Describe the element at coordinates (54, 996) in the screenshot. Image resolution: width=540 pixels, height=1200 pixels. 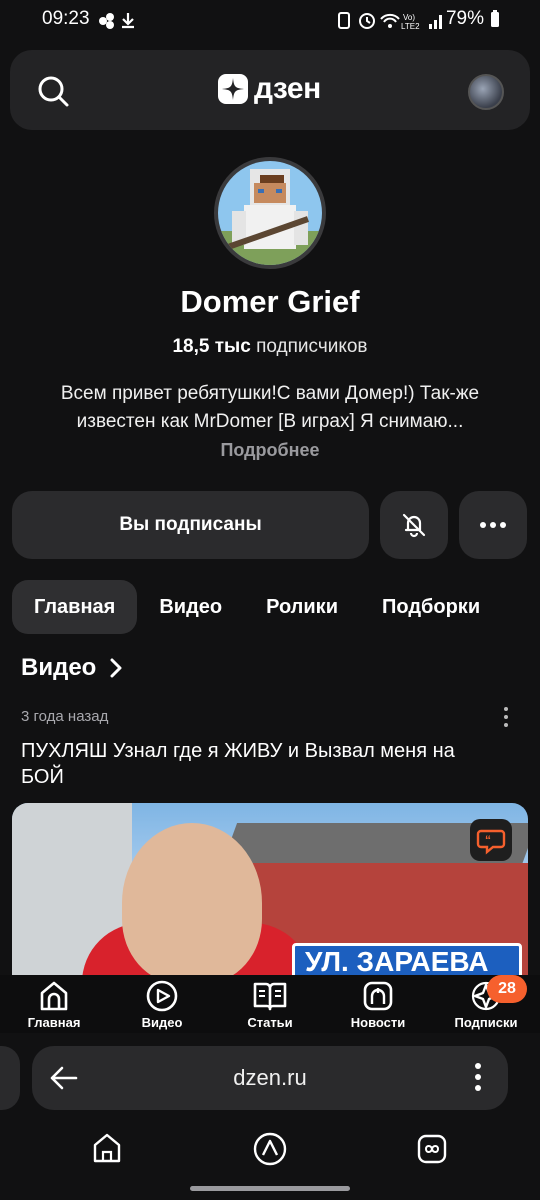
I see `home-icon` at that location.